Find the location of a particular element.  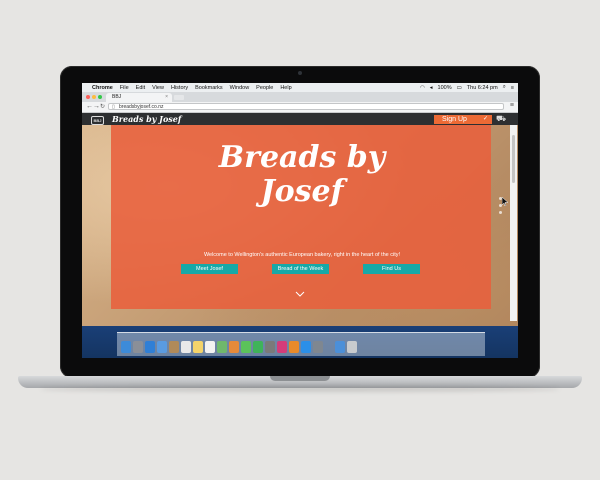

page-icon: ▯ is located at coordinates (113, 107).